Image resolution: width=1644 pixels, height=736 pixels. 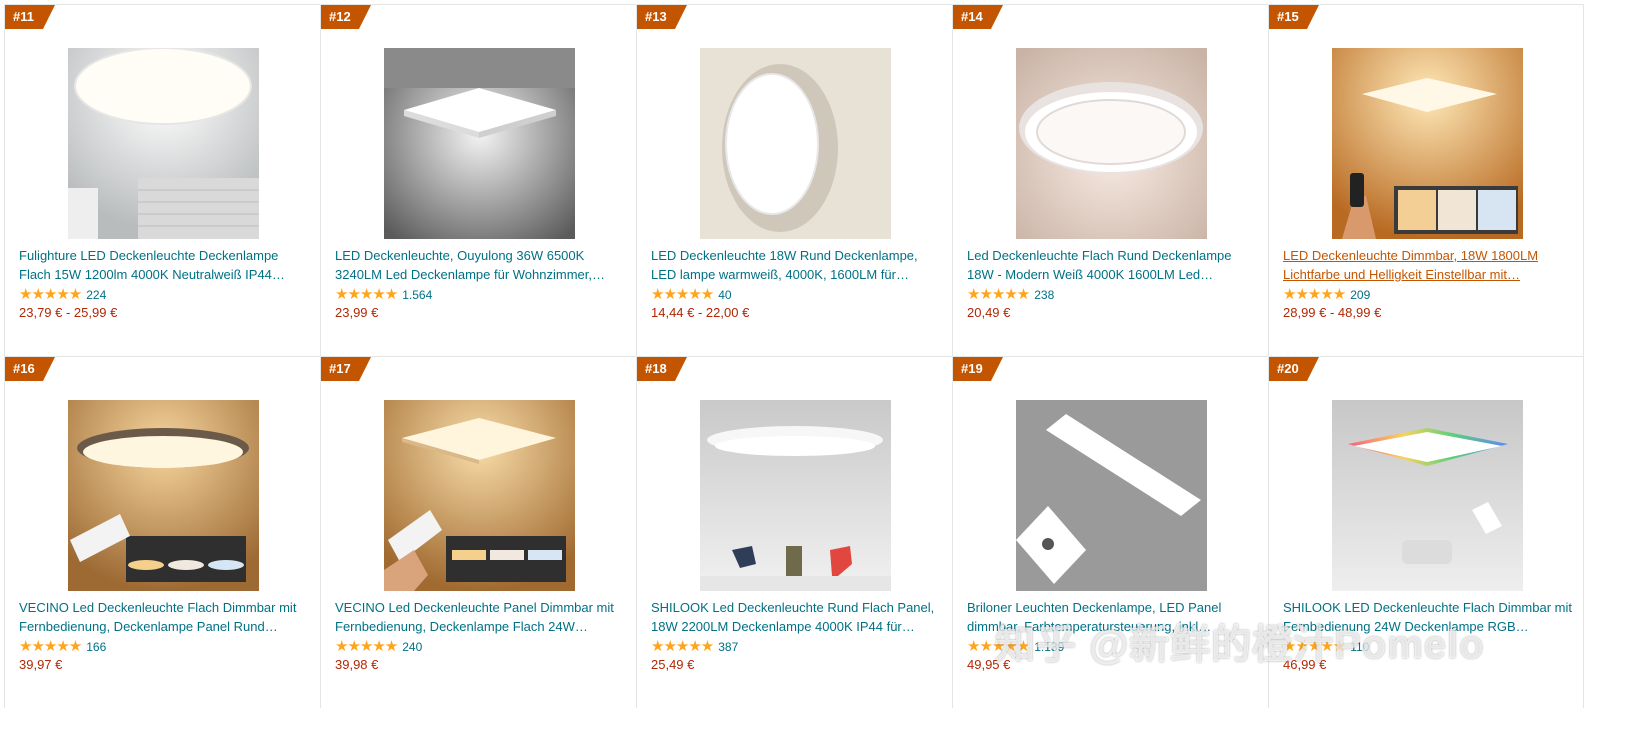 I want to click on rating: ★★★★★ 238, so click(x=1010, y=295).